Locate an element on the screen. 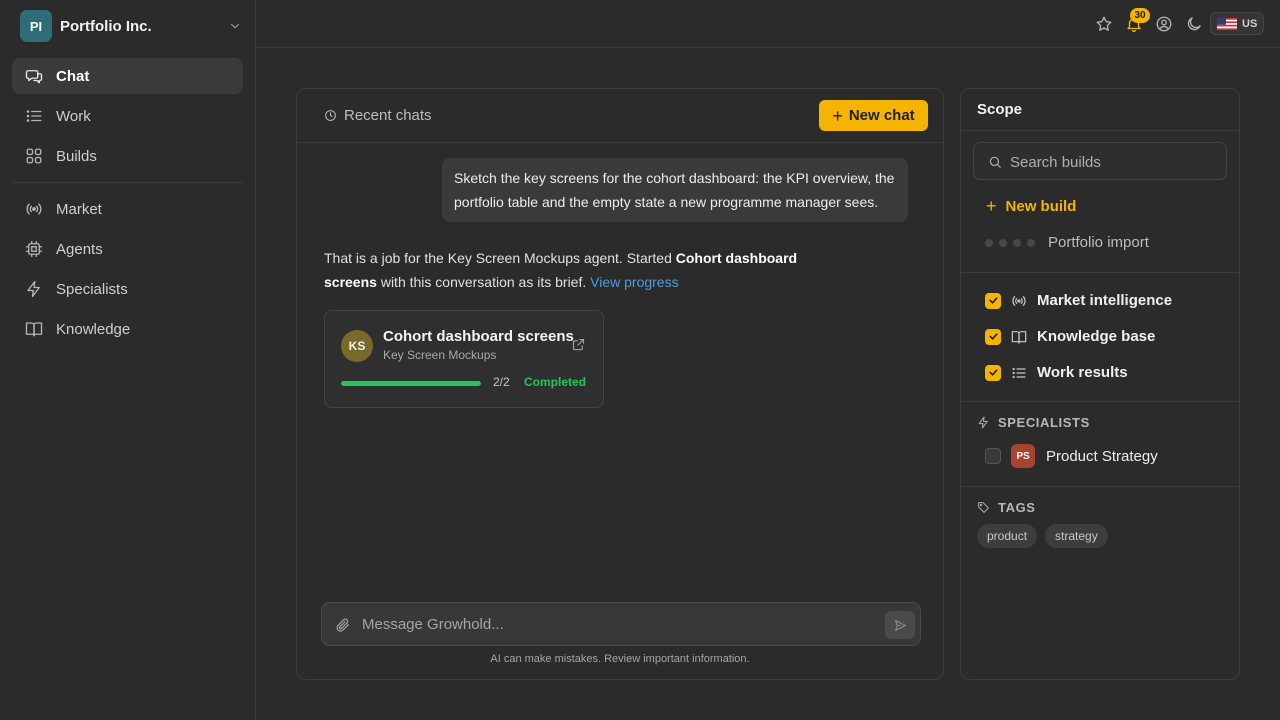 Image resolution: width=1280 pixels, height=720 pixels. tag-list: product strategy is located at coordinates (1046, 536).